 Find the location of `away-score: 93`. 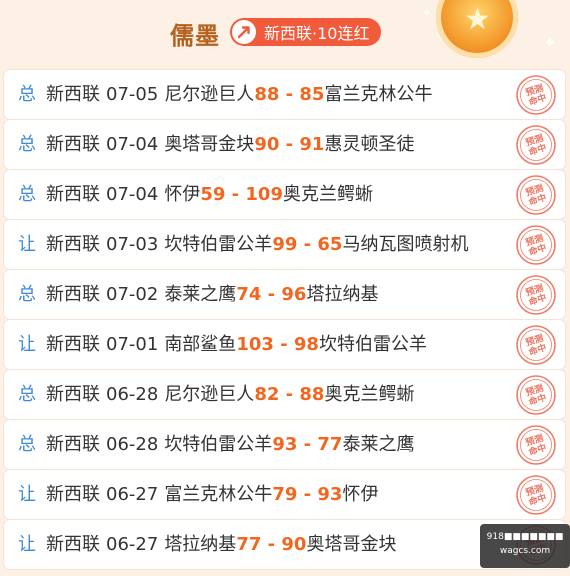

away-score: 93 is located at coordinates (330, 494).